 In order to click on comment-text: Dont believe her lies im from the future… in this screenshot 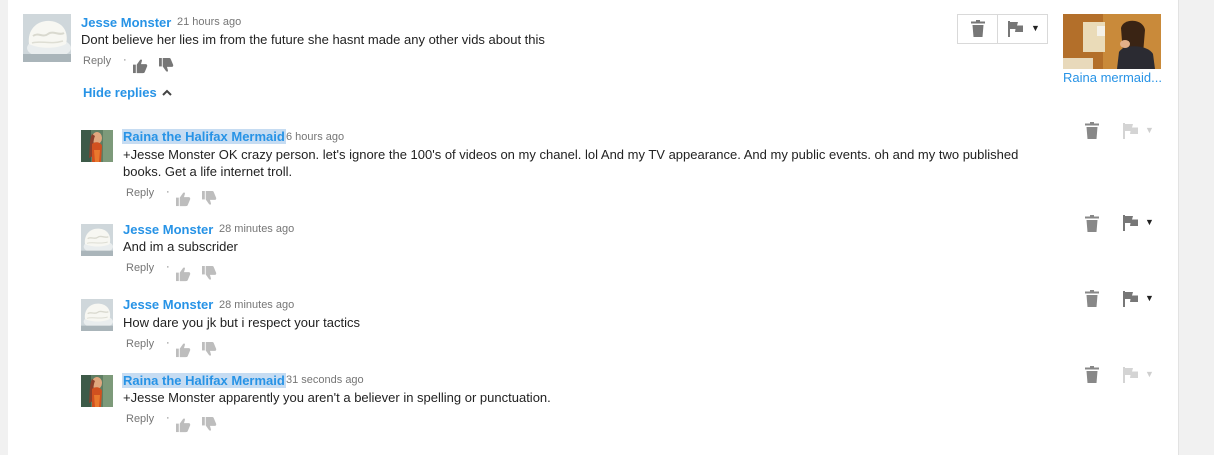, I will do `click(313, 39)`.